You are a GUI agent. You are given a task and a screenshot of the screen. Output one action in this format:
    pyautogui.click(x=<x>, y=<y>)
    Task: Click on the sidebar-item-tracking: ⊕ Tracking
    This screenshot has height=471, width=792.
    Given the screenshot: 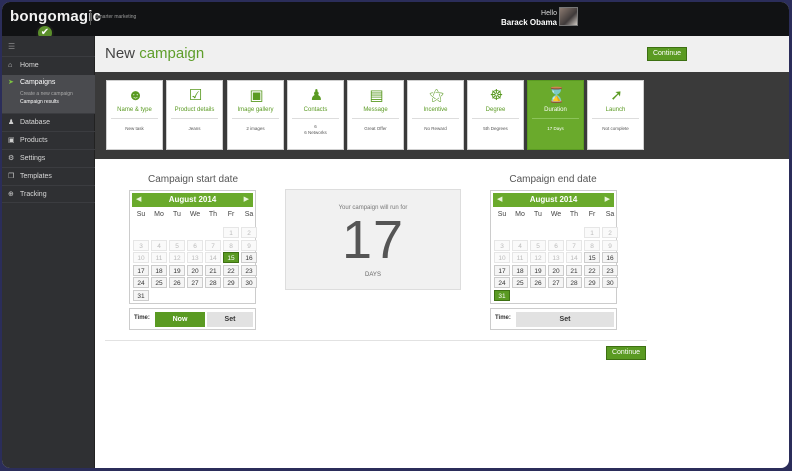 What is the action you would take?
    pyautogui.click(x=48, y=194)
    